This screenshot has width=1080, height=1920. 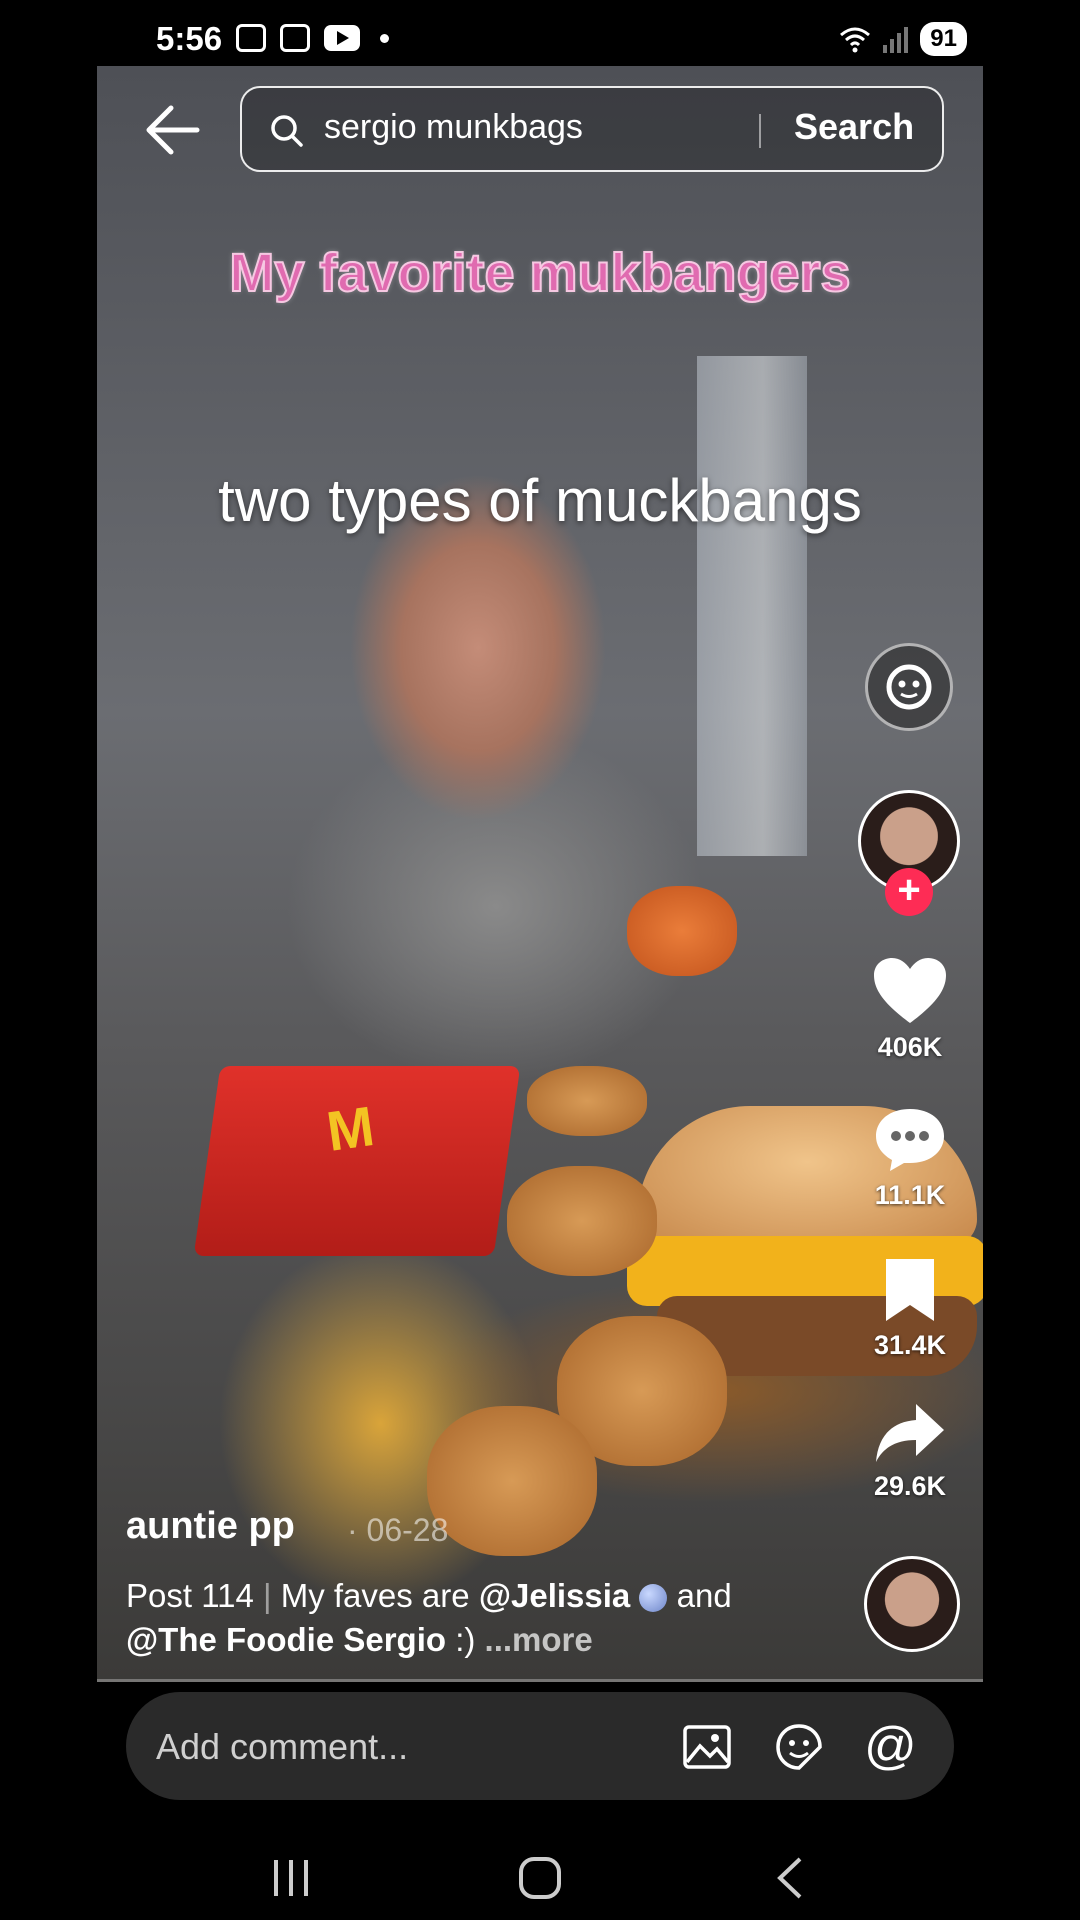 I want to click on comment-button: 11.1K, so click(x=910, y=1158).